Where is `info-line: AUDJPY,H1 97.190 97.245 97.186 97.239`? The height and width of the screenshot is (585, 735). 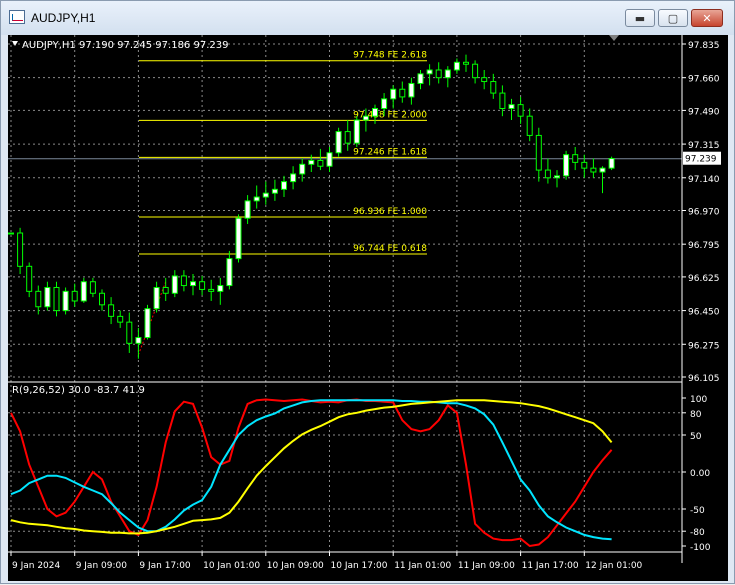 info-line: AUDJPY,H1 97.190 97.245 97.186 97.239 is located at coordinates (125, 45).